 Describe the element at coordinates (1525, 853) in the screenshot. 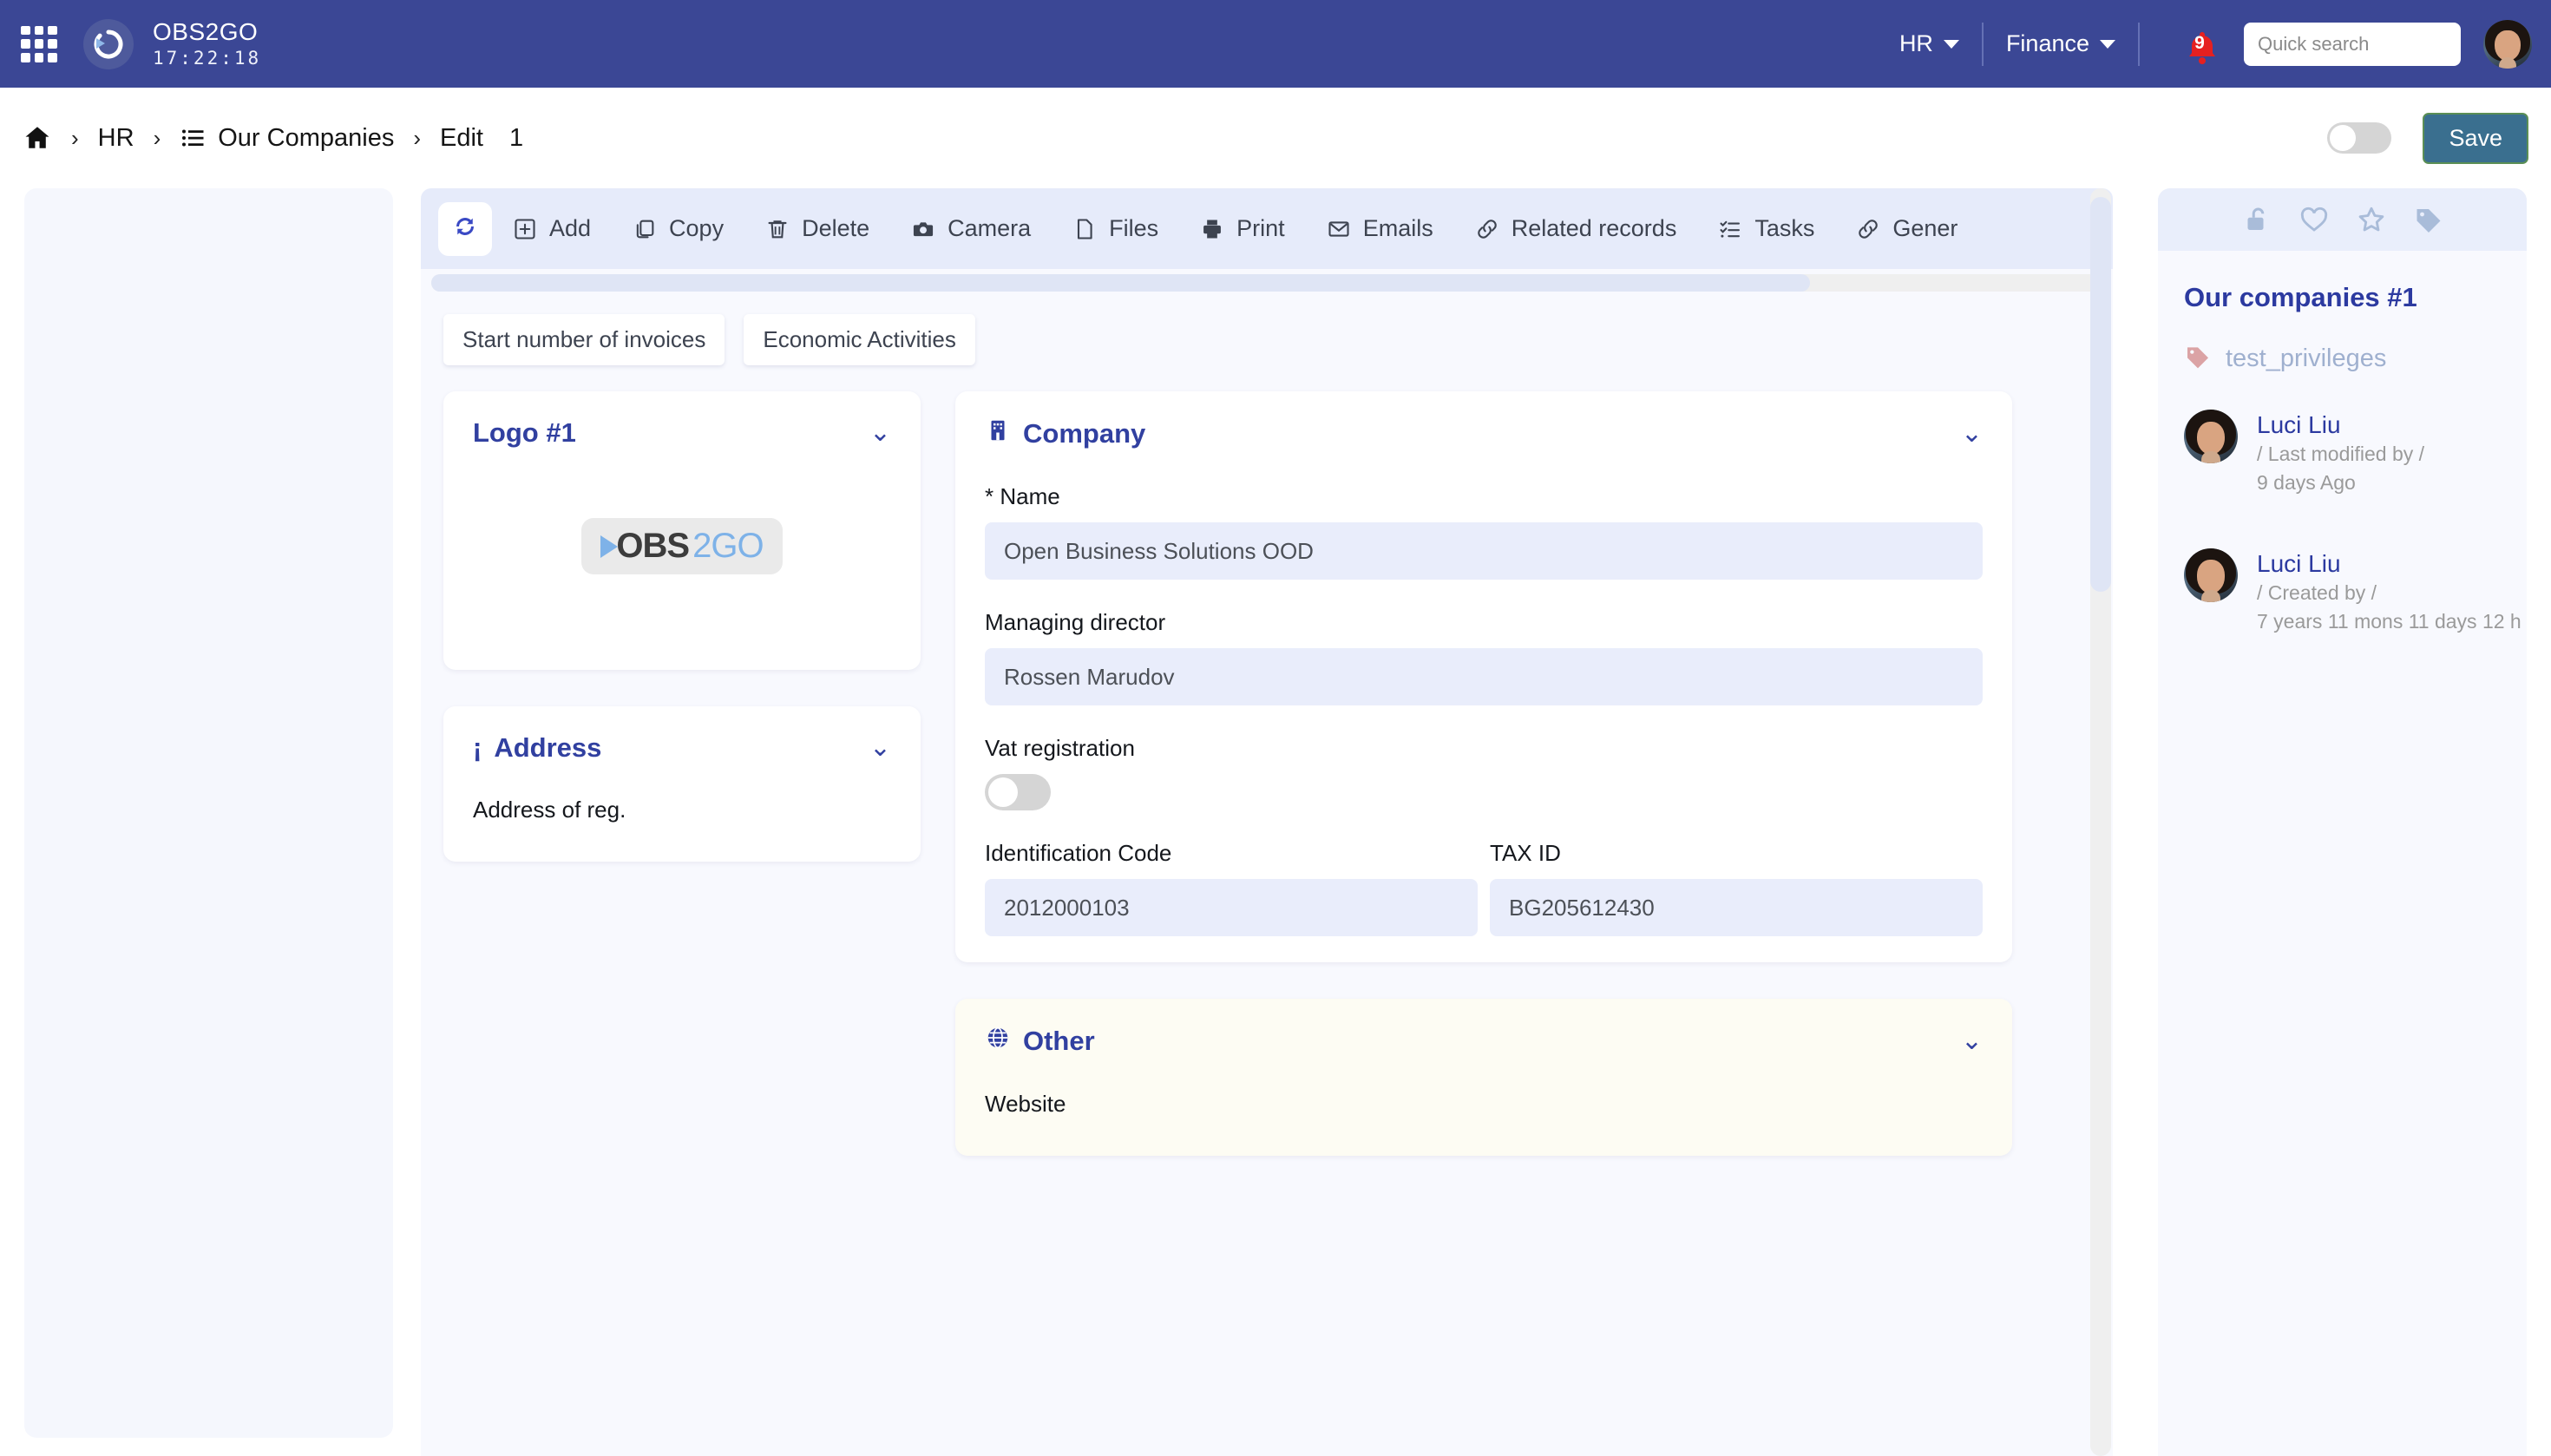

I see `tax-id-label: TAX ID` at that location.